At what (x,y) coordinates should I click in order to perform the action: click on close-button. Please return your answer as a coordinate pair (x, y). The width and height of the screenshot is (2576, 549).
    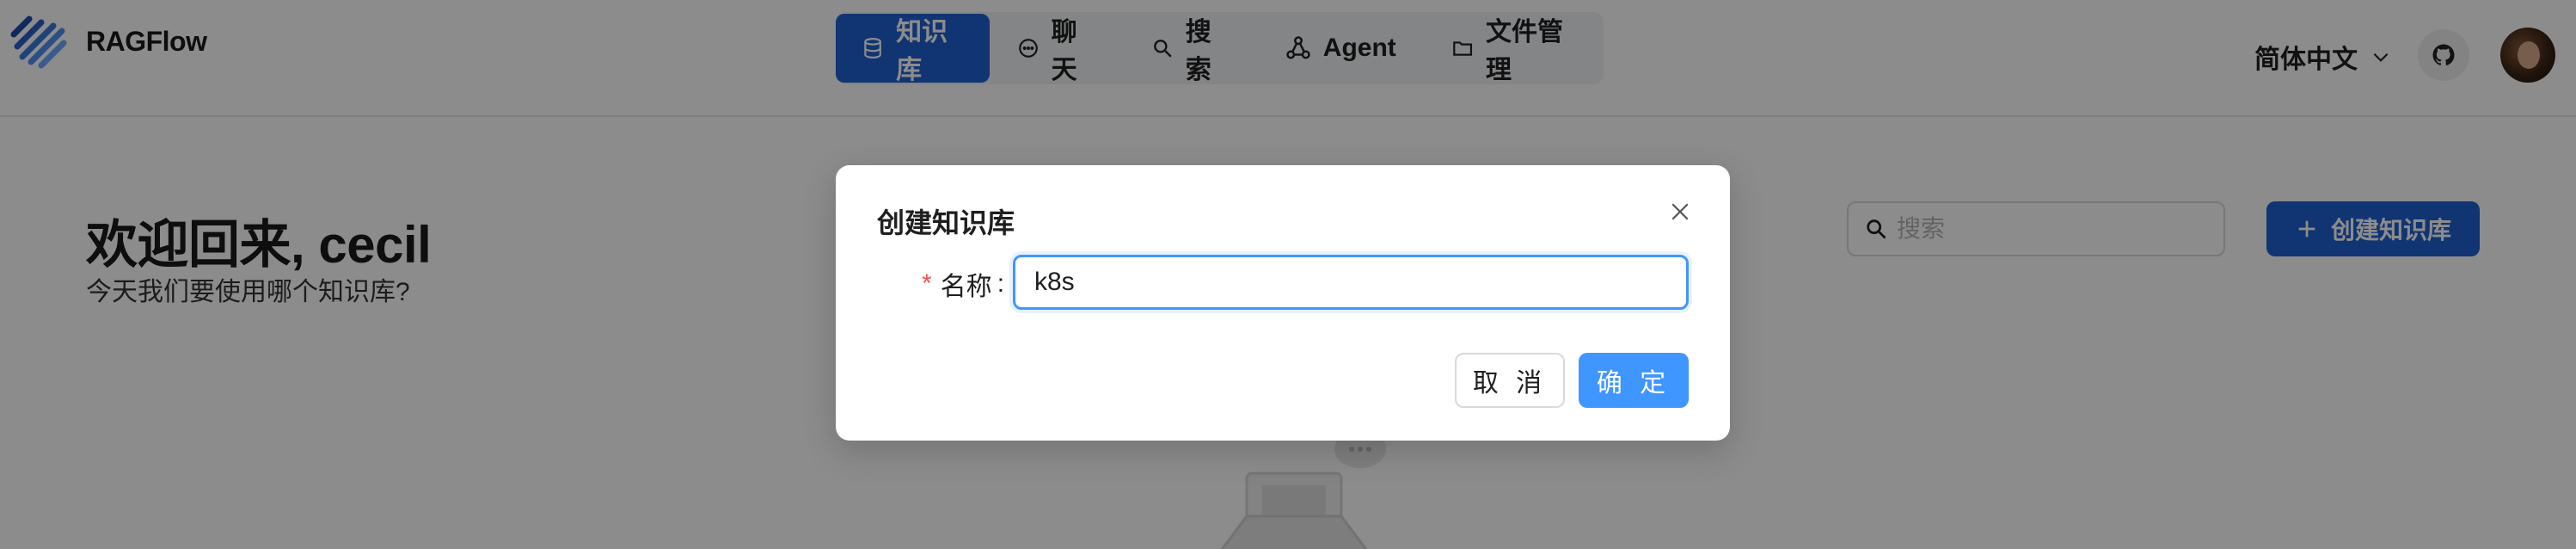
    Looking at the image, I should click on (1681, 212).